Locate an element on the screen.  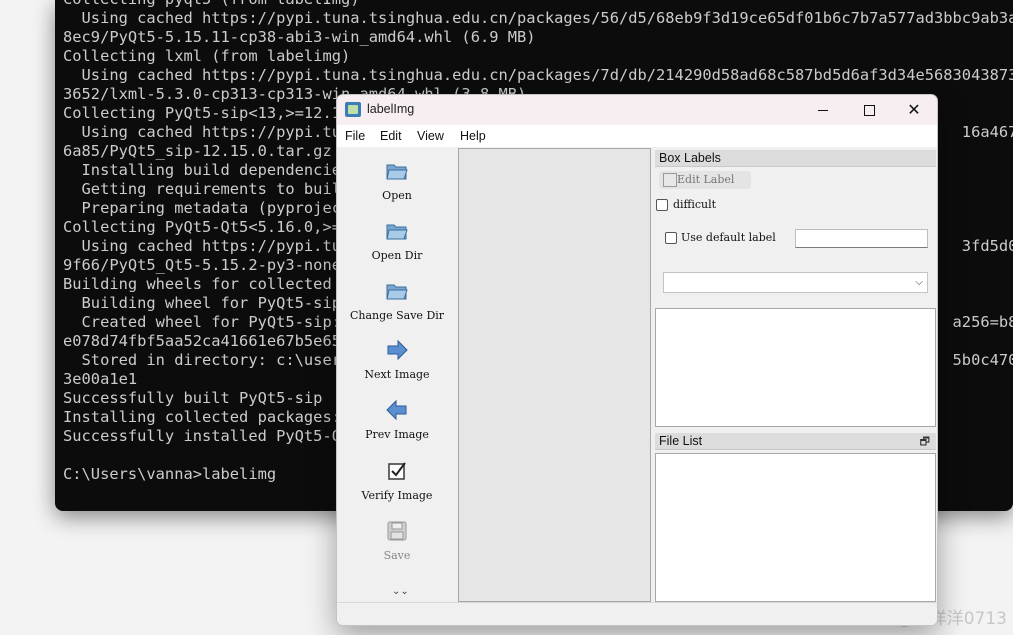
close-button: ✕ is located at coordinates (914, 110).